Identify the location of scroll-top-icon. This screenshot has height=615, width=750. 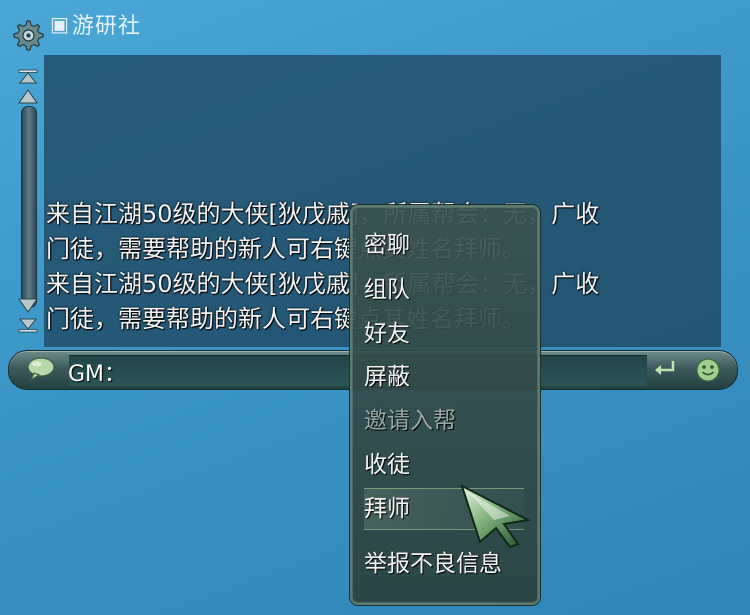
(28, 76).